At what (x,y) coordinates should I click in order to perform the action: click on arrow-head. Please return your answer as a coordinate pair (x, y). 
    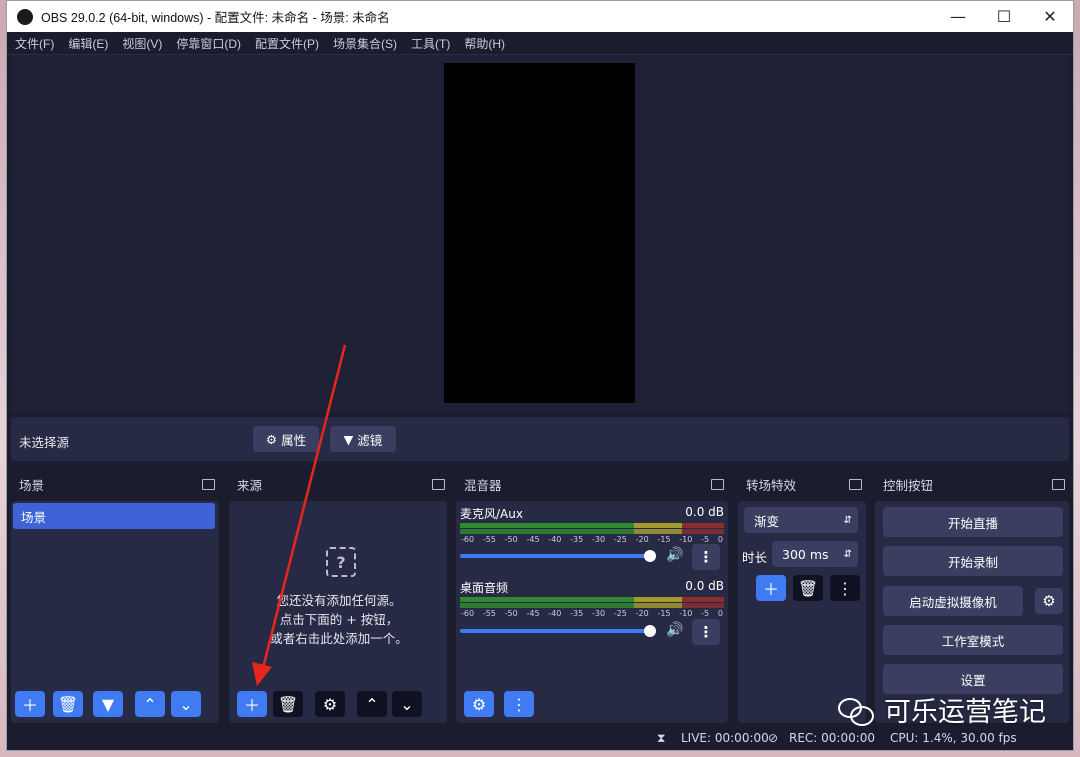
    Looking at the image, I should click on (262, 674).